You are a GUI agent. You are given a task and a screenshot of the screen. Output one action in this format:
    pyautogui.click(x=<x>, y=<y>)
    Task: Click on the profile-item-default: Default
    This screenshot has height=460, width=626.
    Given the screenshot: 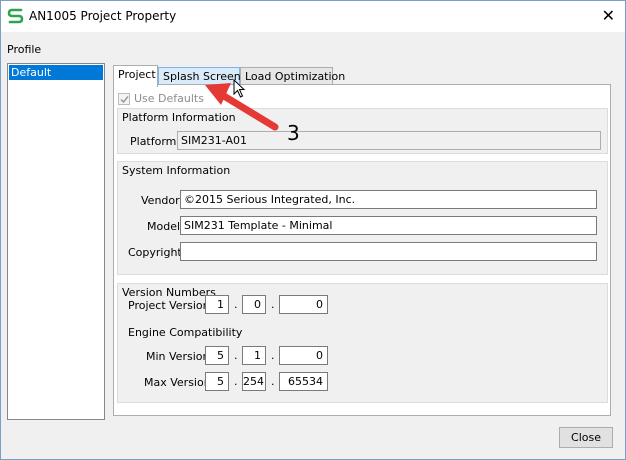 What is the action you would take?
    pyautogui.click(x=56, y=72)
    